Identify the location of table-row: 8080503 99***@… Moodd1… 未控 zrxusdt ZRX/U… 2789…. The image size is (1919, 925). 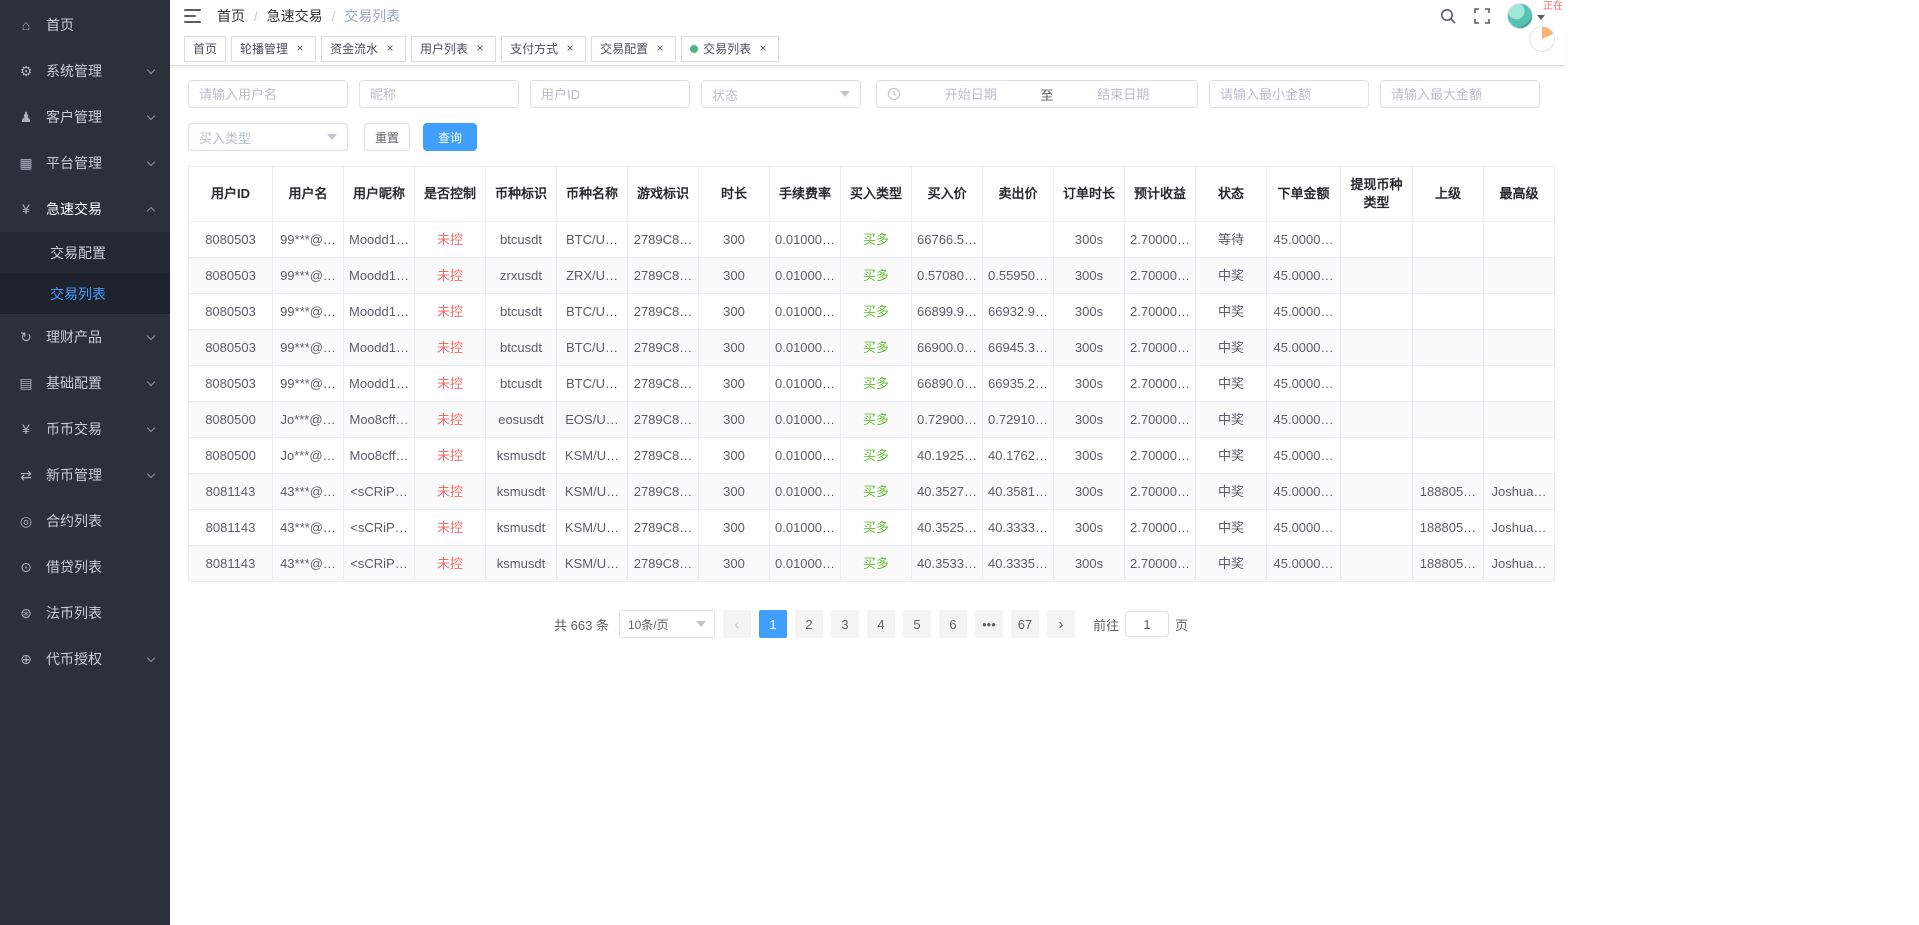
(871, 275).